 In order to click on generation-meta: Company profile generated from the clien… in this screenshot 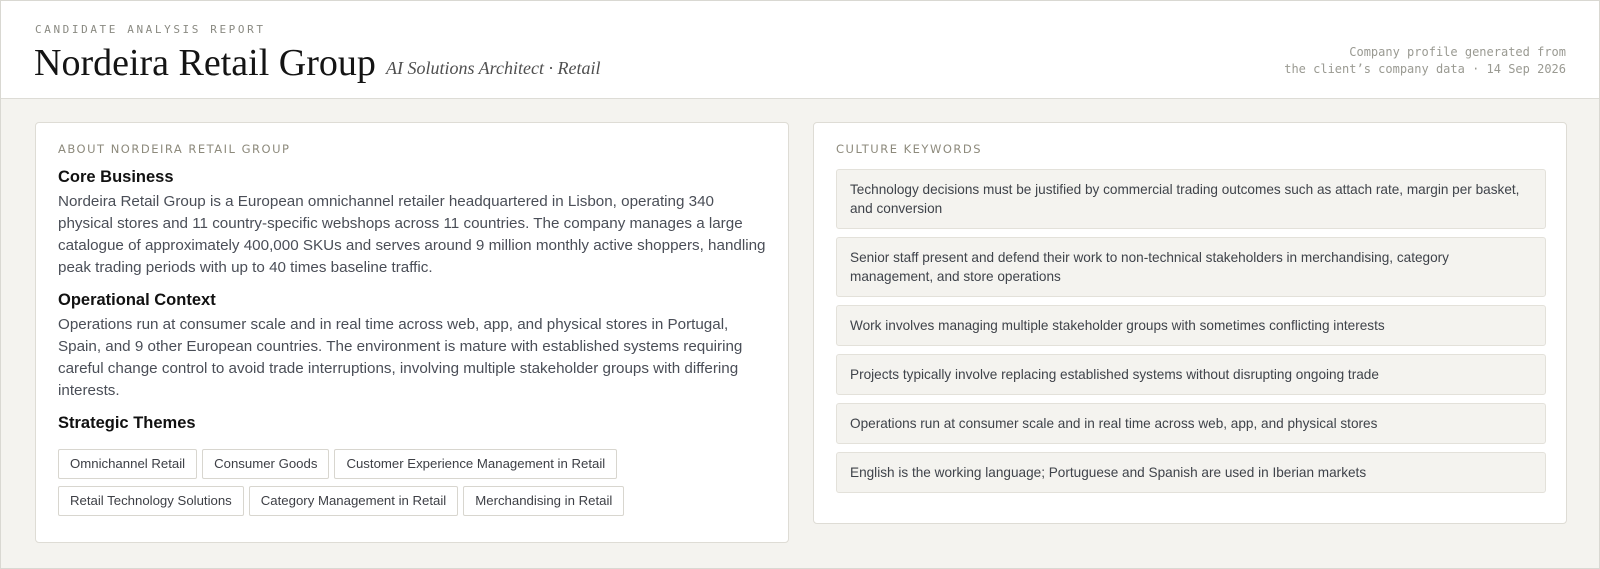, I will do `click(1425, 61)`.